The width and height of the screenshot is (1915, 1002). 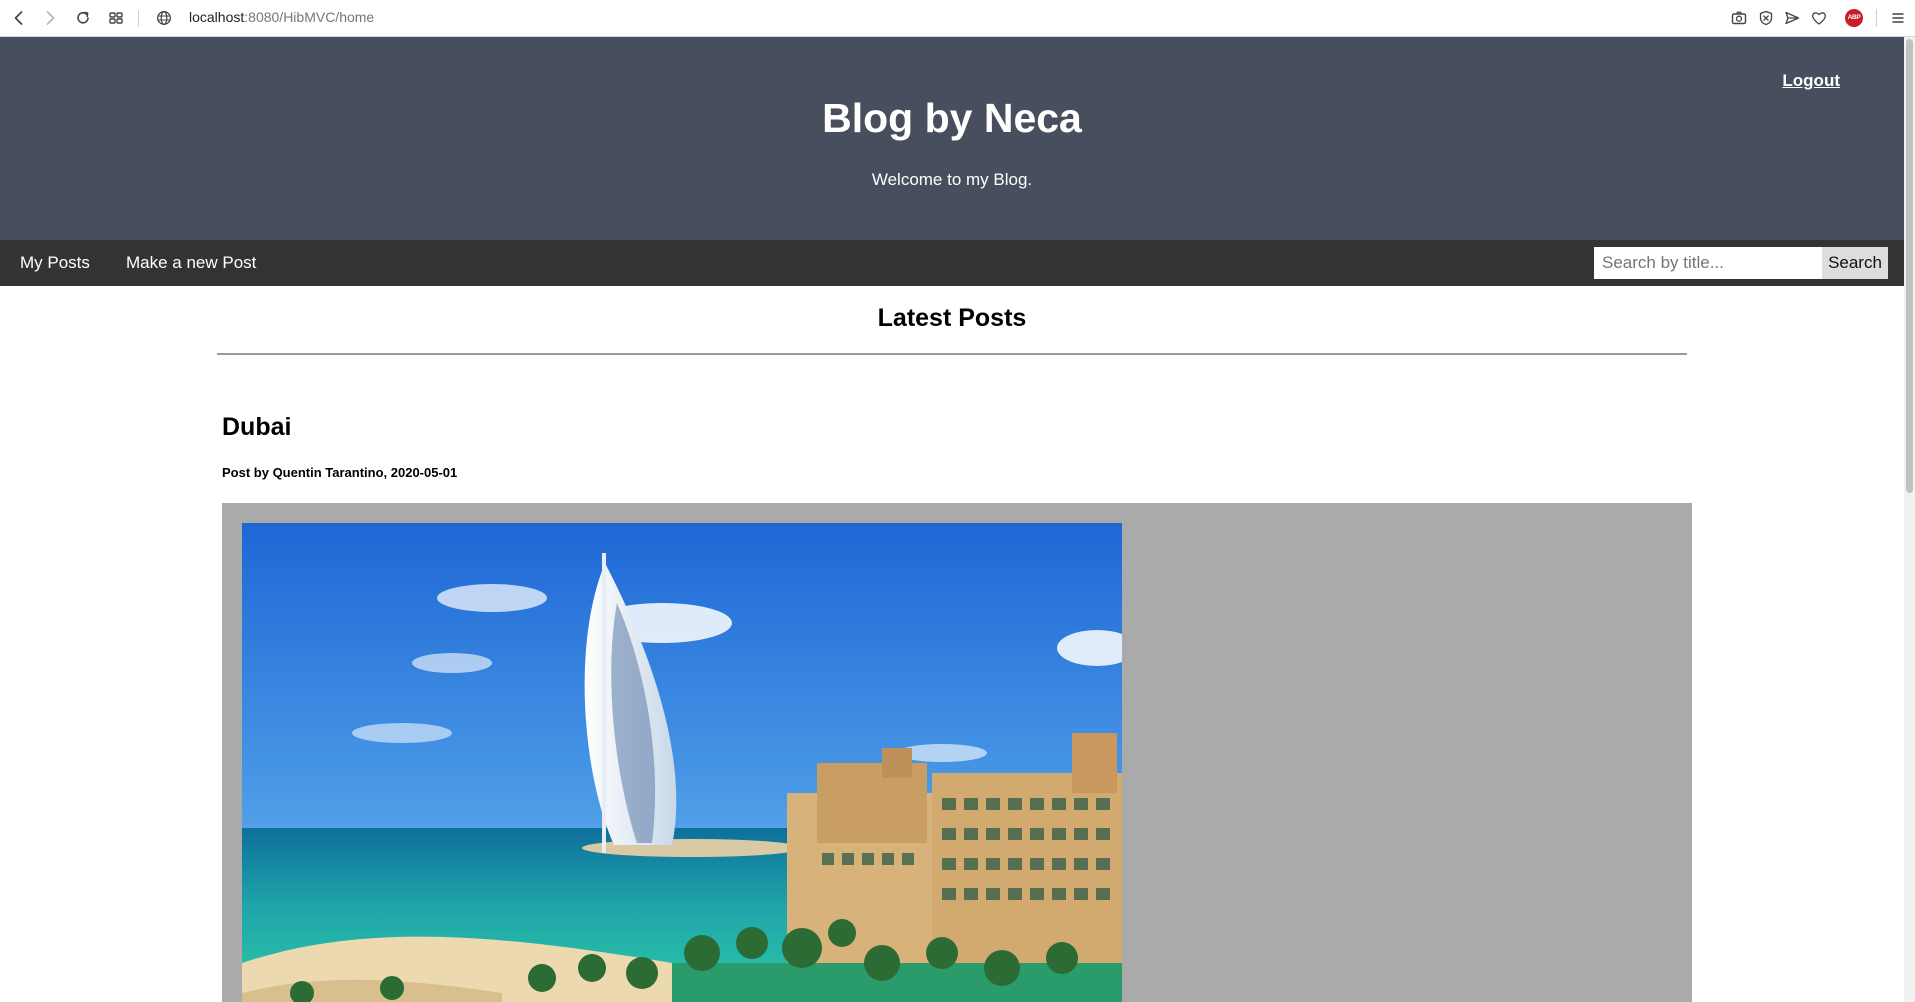 What do you see at coordinates (55, 263) in the screenshot?
I see `nav-my-posts: My Posts` at bounding box center [55, 263].